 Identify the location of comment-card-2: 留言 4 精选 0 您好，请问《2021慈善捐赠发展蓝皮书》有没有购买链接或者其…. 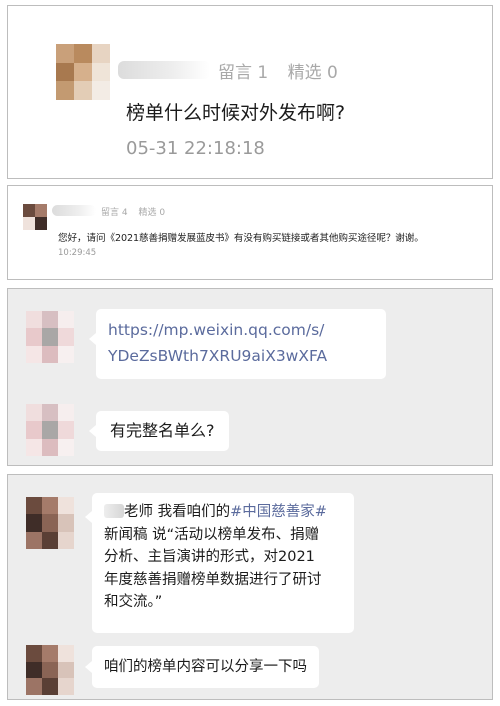
(250, 232).